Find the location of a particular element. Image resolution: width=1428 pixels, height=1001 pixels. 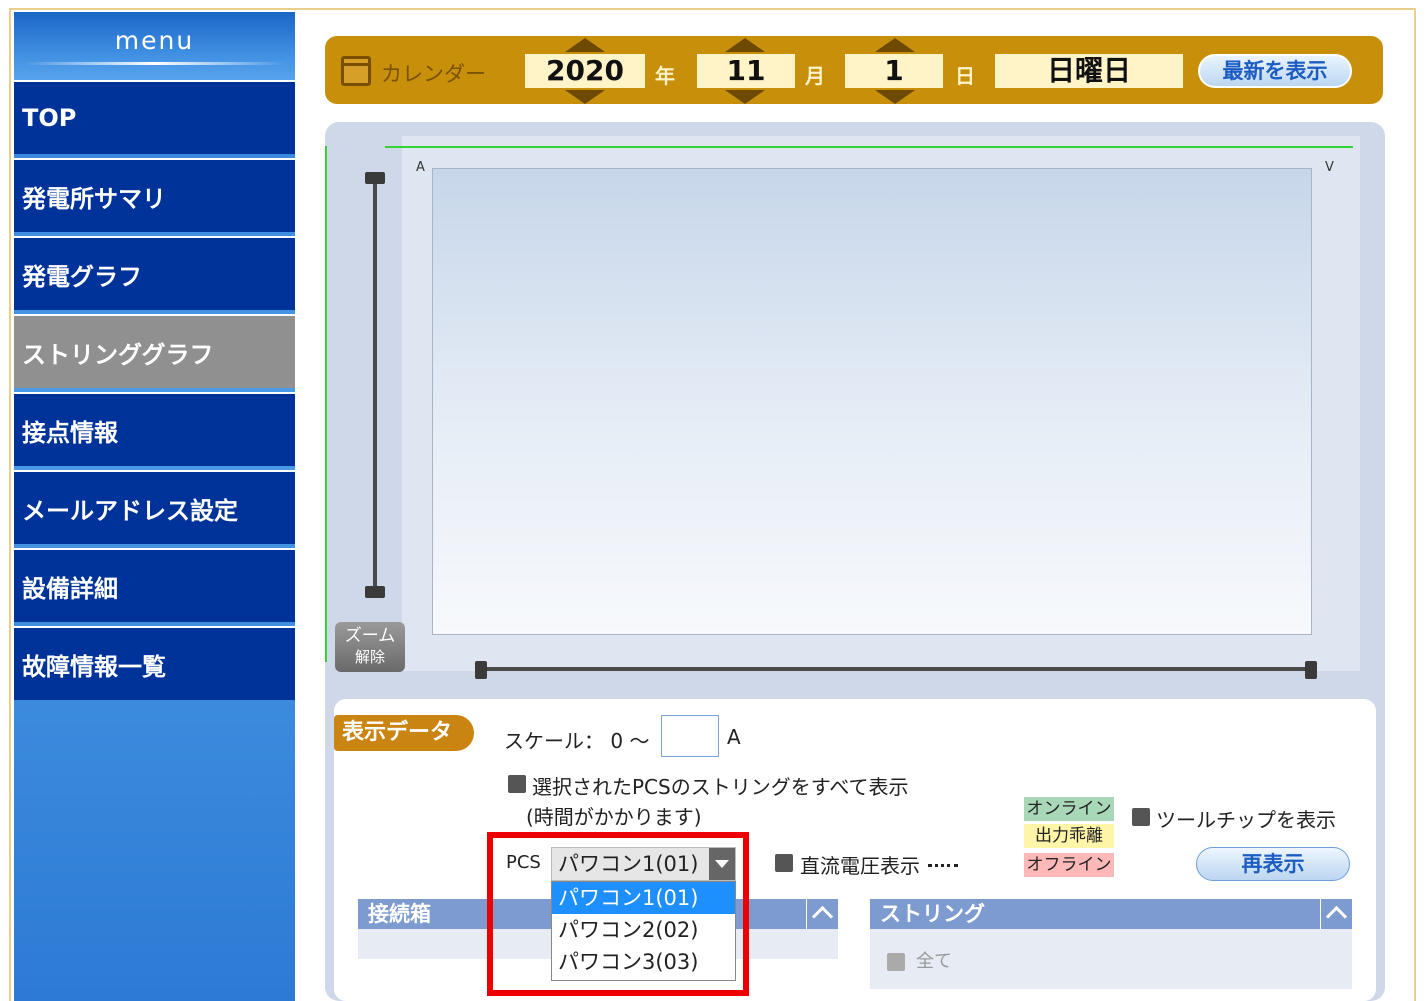

tooltip-checkbox is located at coordinates (1141, 817).